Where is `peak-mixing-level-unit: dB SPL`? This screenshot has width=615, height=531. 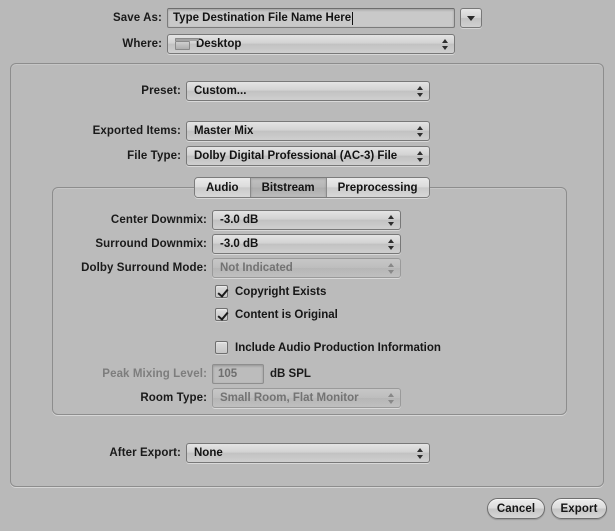
peak-mixing-level-unit: dB SPL is located at coordinates (290, 374).